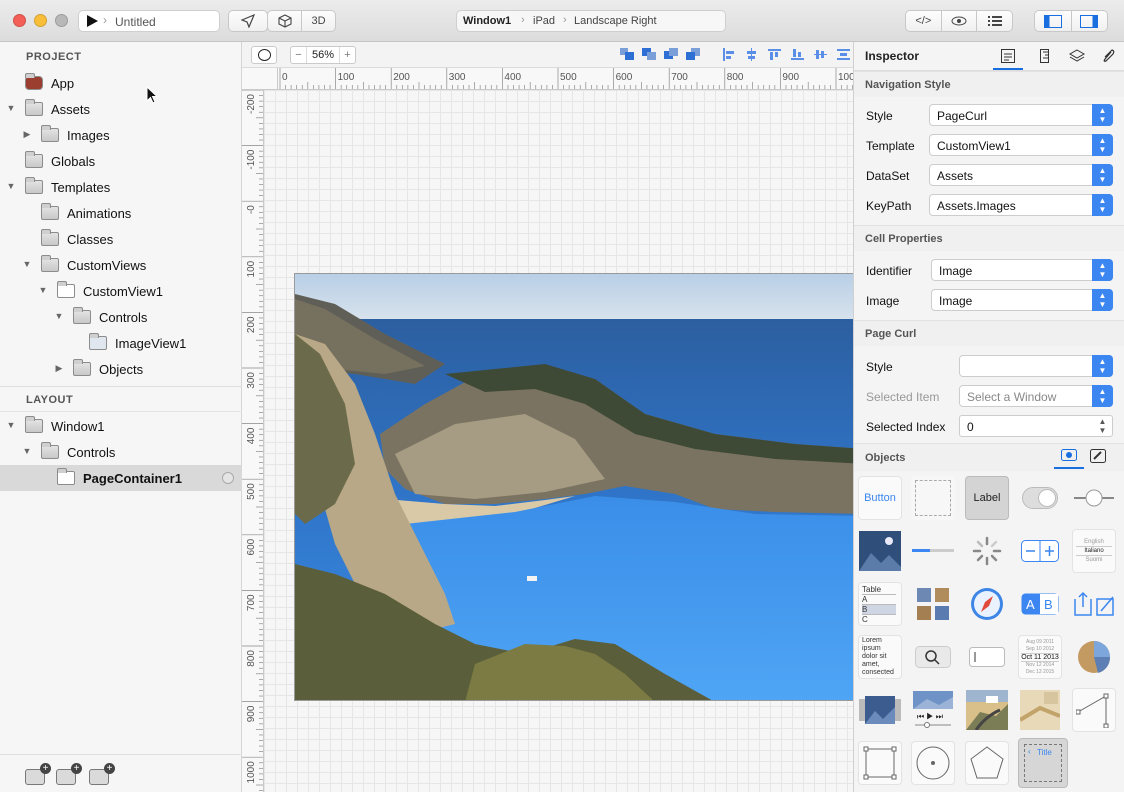  I want to click on object-collectionview, so click(933, 604).